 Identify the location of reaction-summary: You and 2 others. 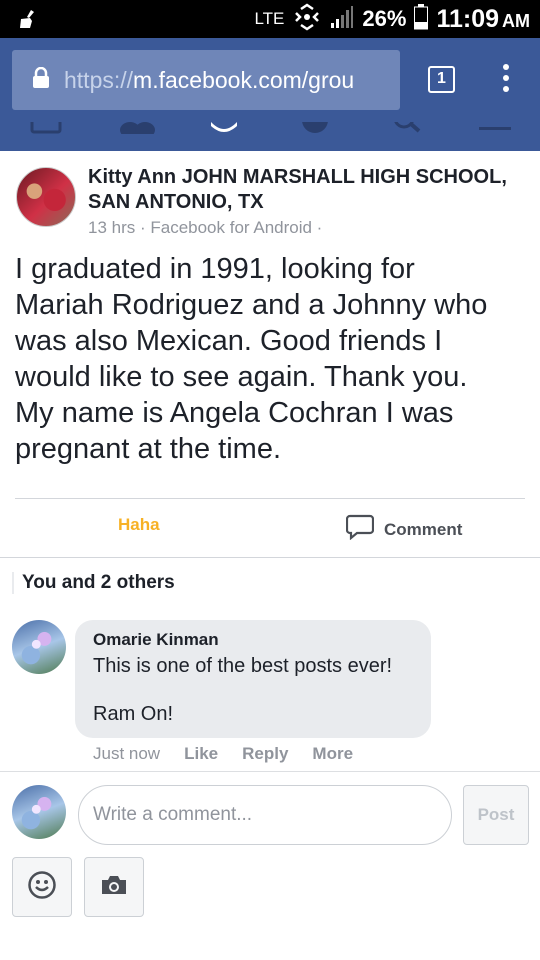
(93, 583).